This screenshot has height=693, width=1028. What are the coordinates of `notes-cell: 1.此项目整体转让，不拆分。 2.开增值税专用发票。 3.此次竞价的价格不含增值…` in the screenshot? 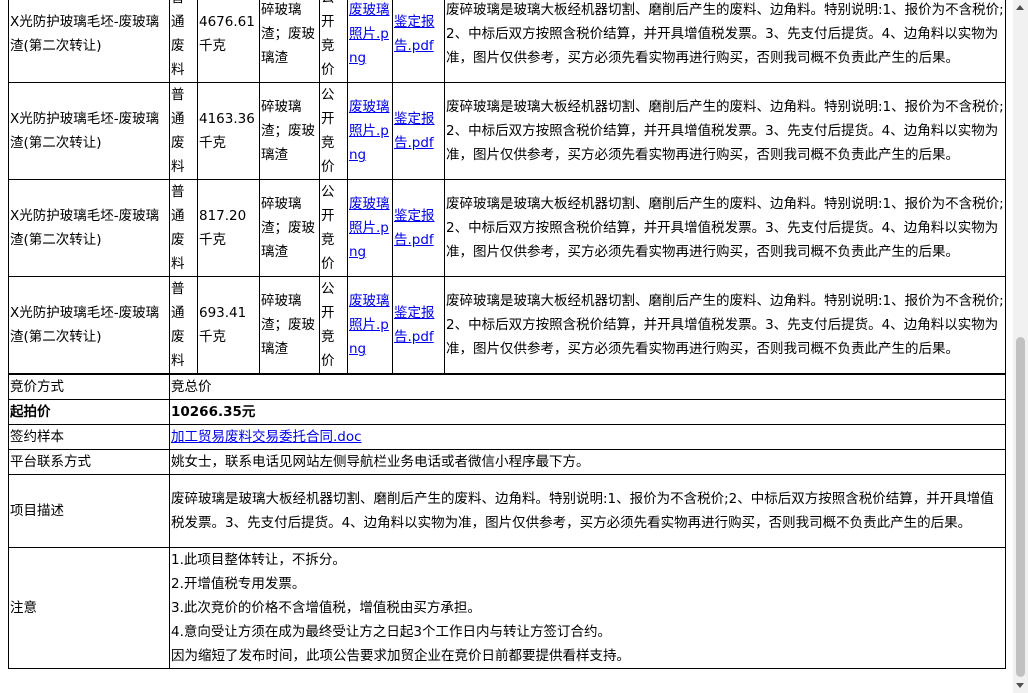 It's located at (587, 608).